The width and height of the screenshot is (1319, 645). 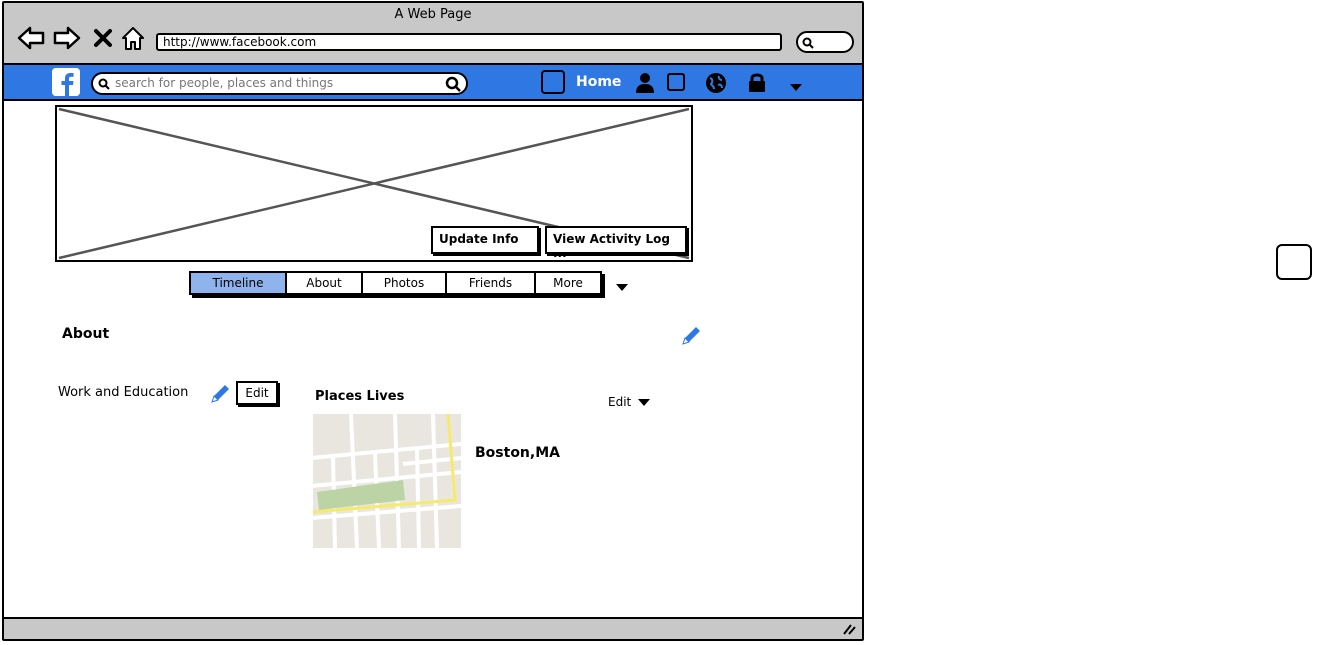 I want to click on facebook-search-input: search for people, places and things, so click(x=279, y=83).